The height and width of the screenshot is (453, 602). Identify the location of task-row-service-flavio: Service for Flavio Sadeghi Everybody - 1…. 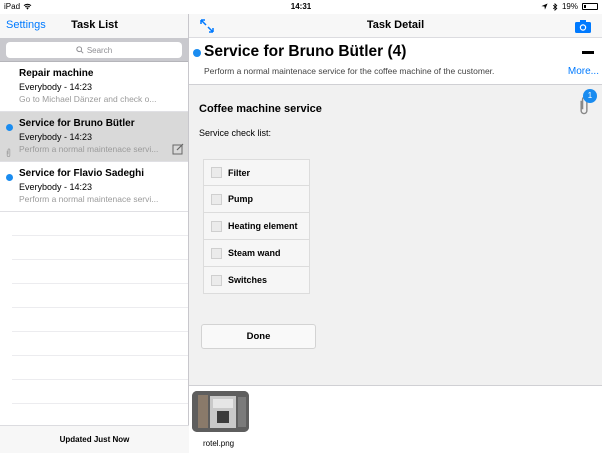
(94, 187).